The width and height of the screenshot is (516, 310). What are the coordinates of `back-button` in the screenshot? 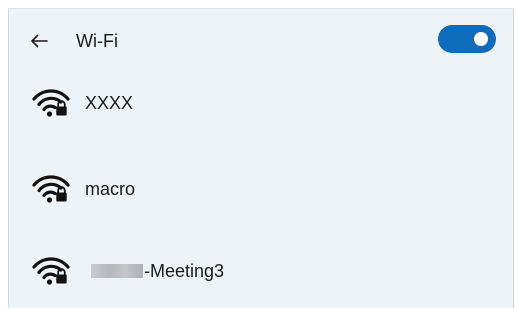 It's located at (39, 41).